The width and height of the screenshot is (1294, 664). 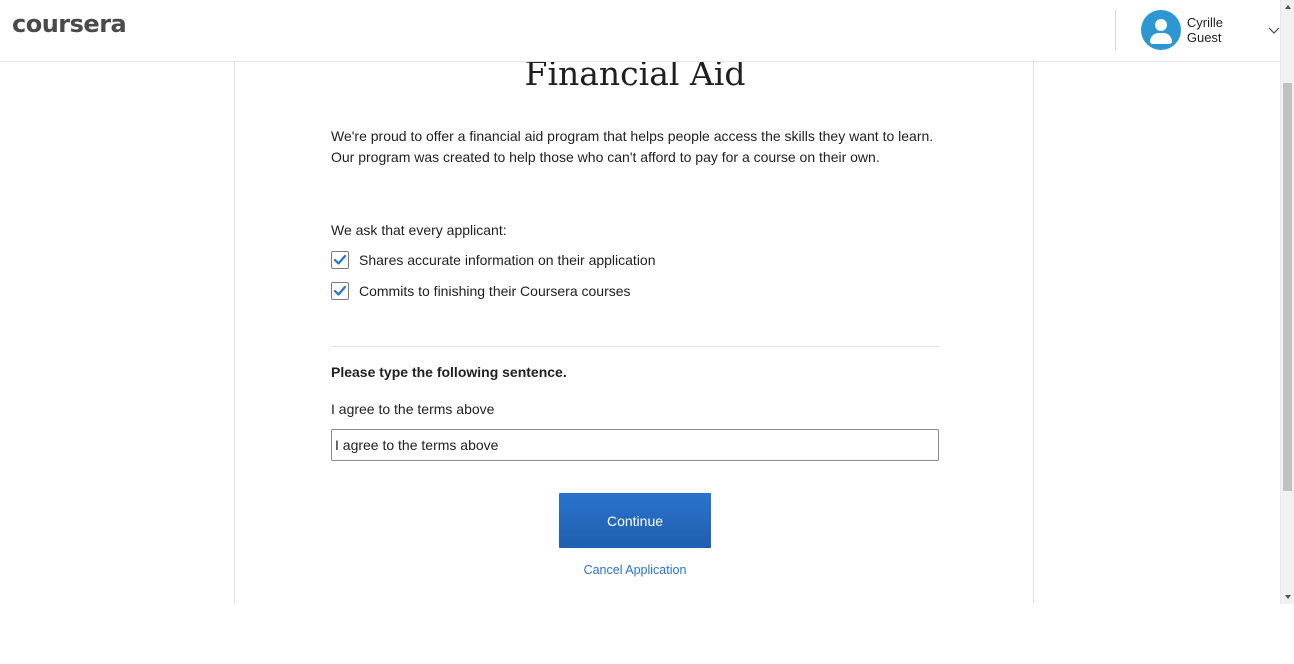 What do you see at coordinates (69, 24) in the screenshot?
I see `coursera-logo: coursera` at bounding box center [69, 24].